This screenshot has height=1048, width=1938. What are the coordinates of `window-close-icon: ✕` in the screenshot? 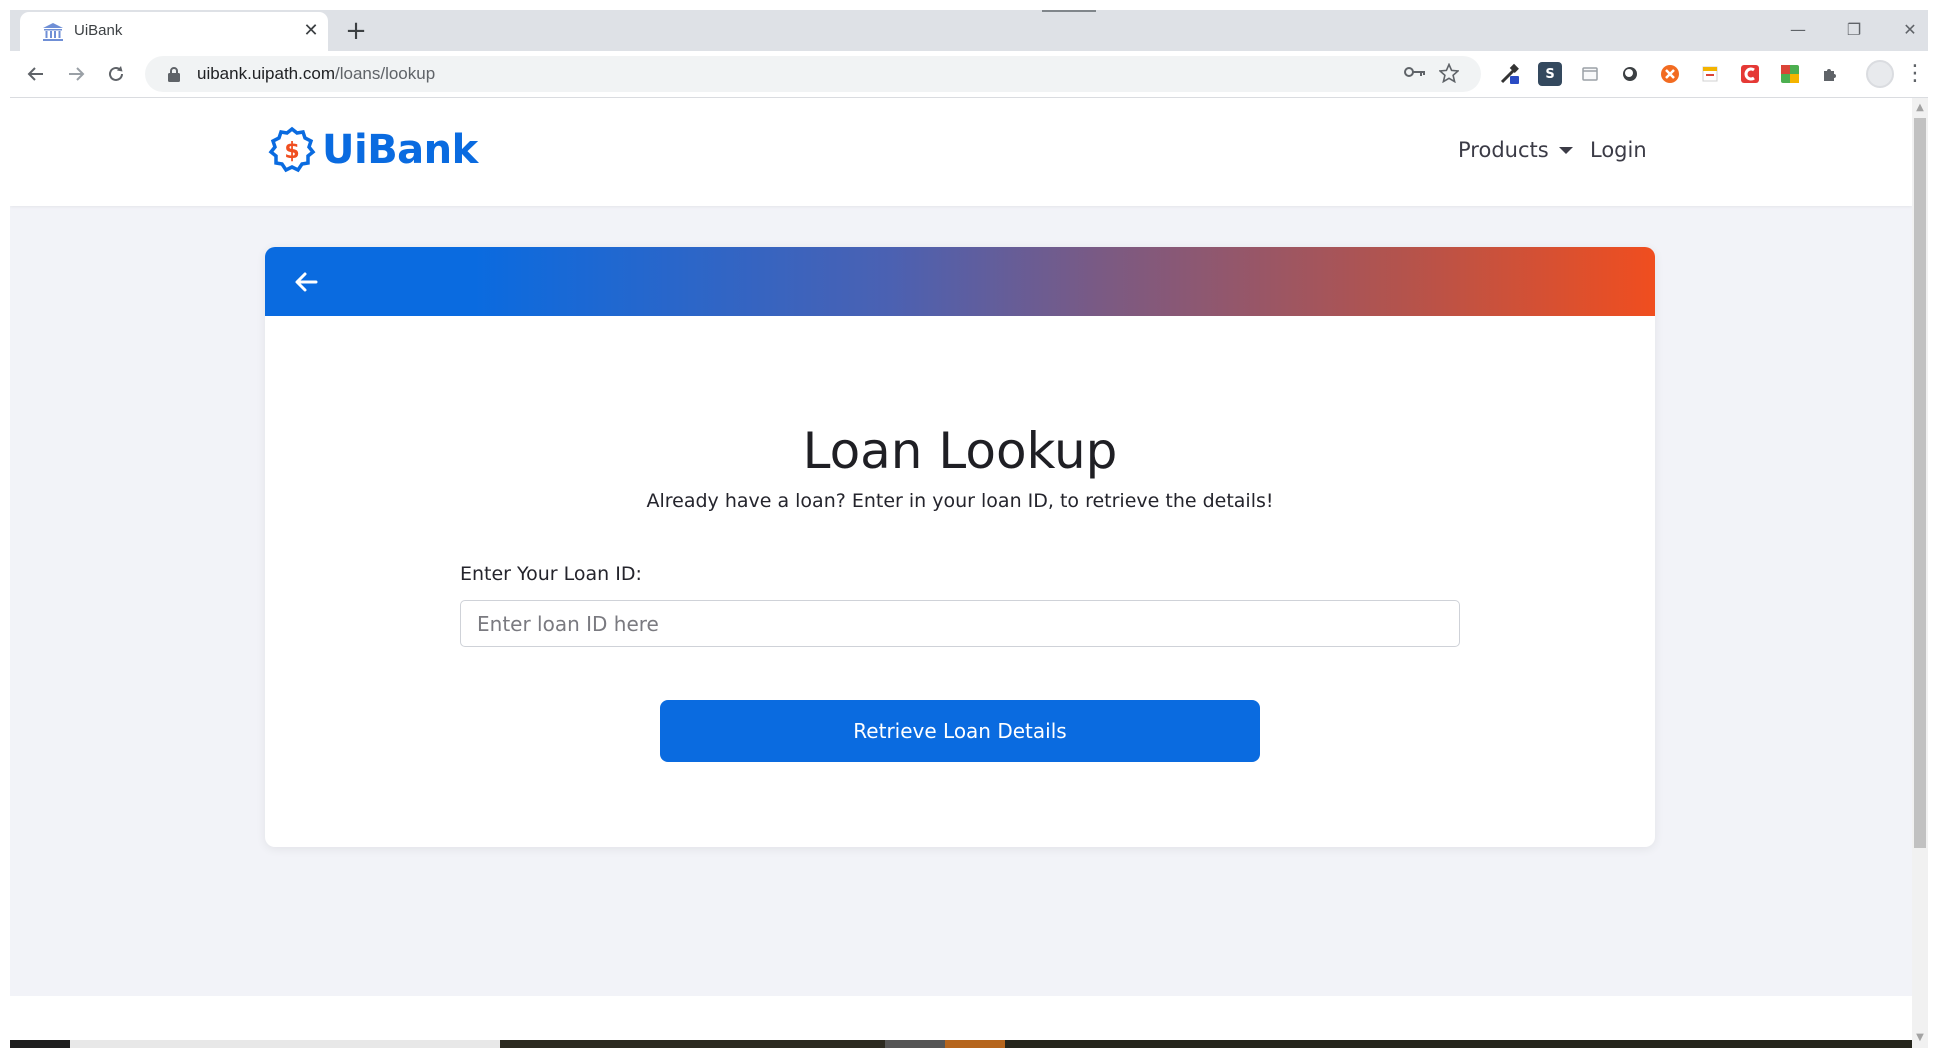 It's located at (1910, 30).